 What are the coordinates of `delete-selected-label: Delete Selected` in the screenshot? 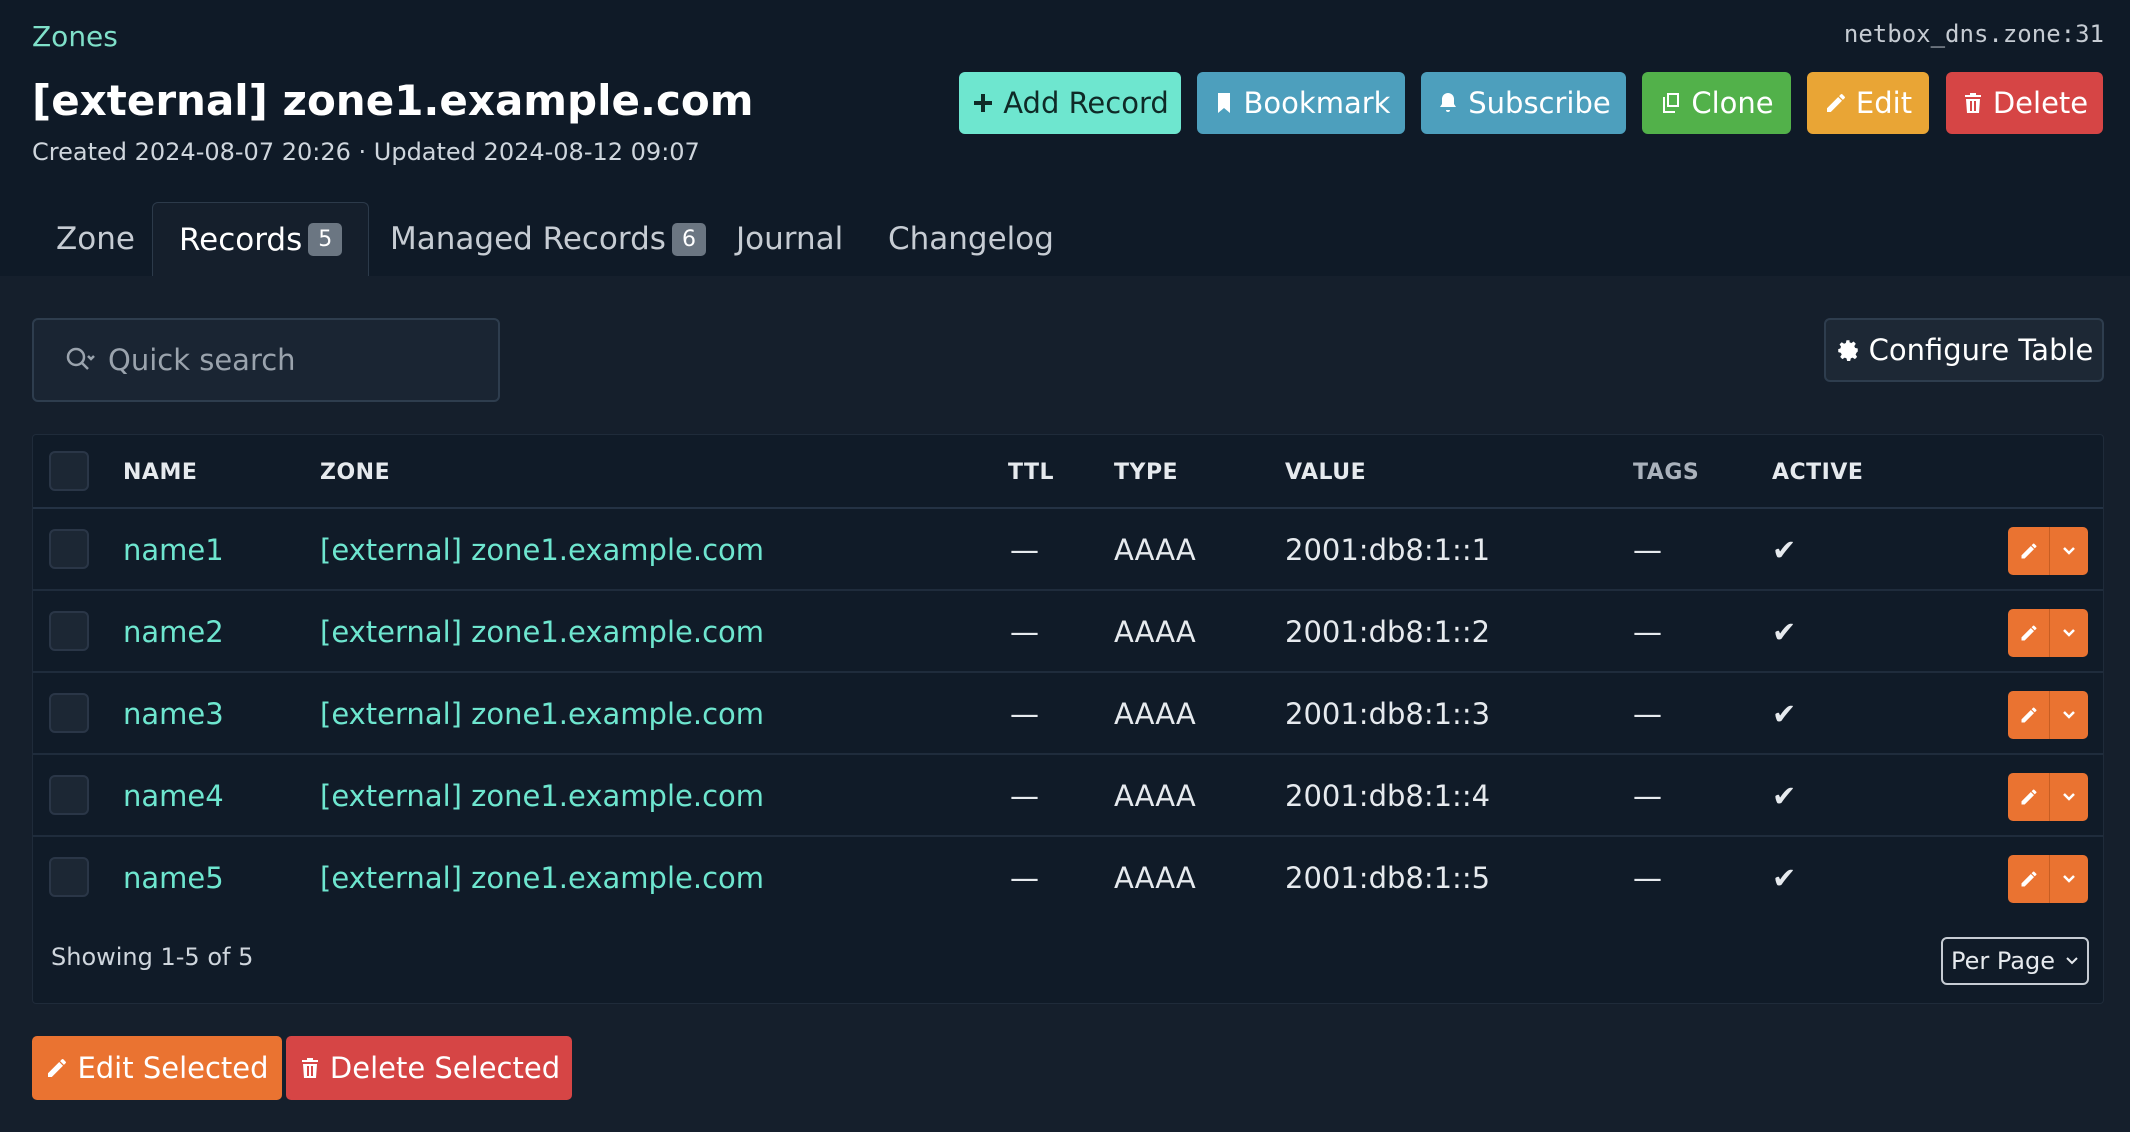 It's located at (445, 1068).